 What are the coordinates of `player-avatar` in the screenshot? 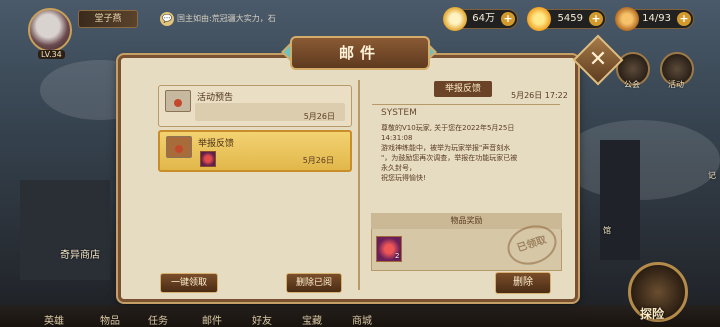 It's located at (50, 30).